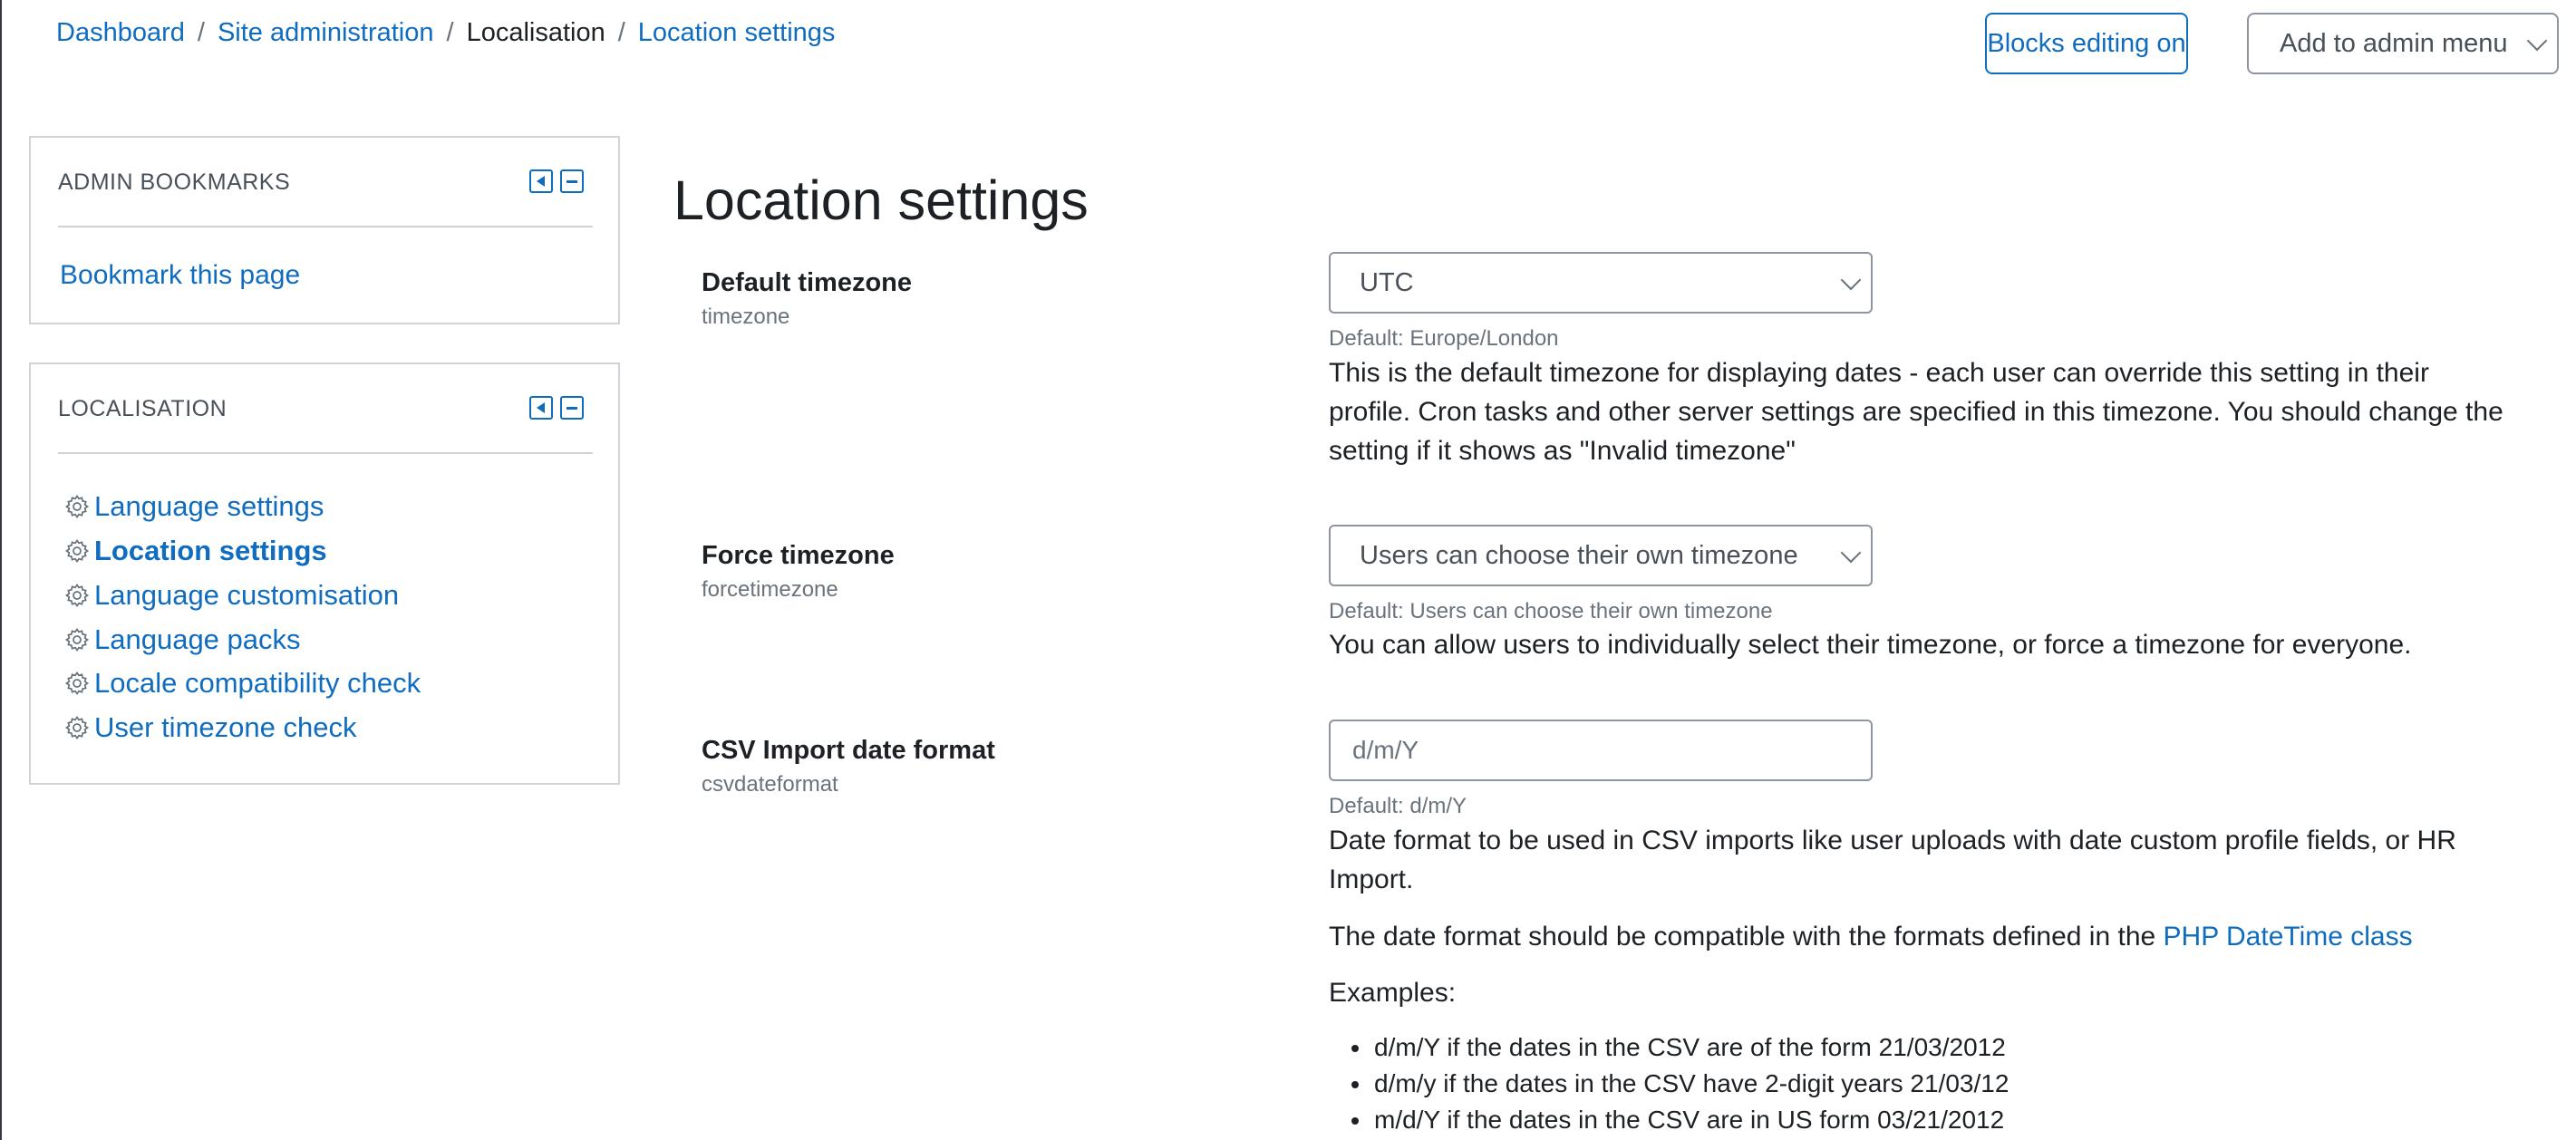 The width and height of the screenshot is (2576, 1140). Describe the element at coordinates (848, 751) in the screenshot. I see `setting-label-csvdateformat: CSV Import date format` at that location.